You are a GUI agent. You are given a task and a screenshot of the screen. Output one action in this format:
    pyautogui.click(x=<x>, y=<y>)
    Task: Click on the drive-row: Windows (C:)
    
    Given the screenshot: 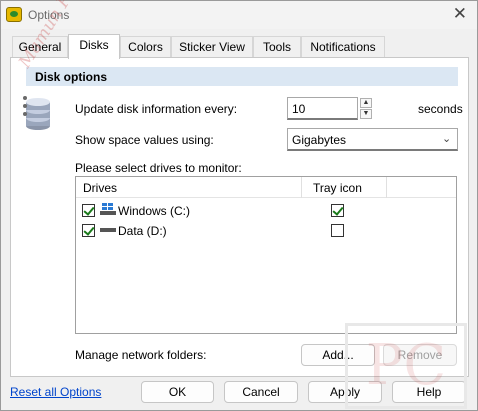 What is the action you would take?
    pyautogui.click(x=266, y=210)
    